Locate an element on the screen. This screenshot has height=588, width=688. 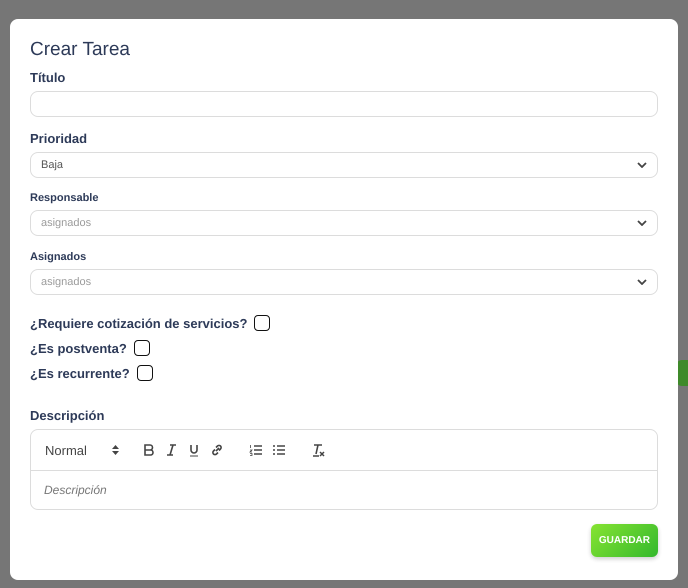
question-label: ¿Requiere cotización de servicios? is located at coordinates (139, 323).